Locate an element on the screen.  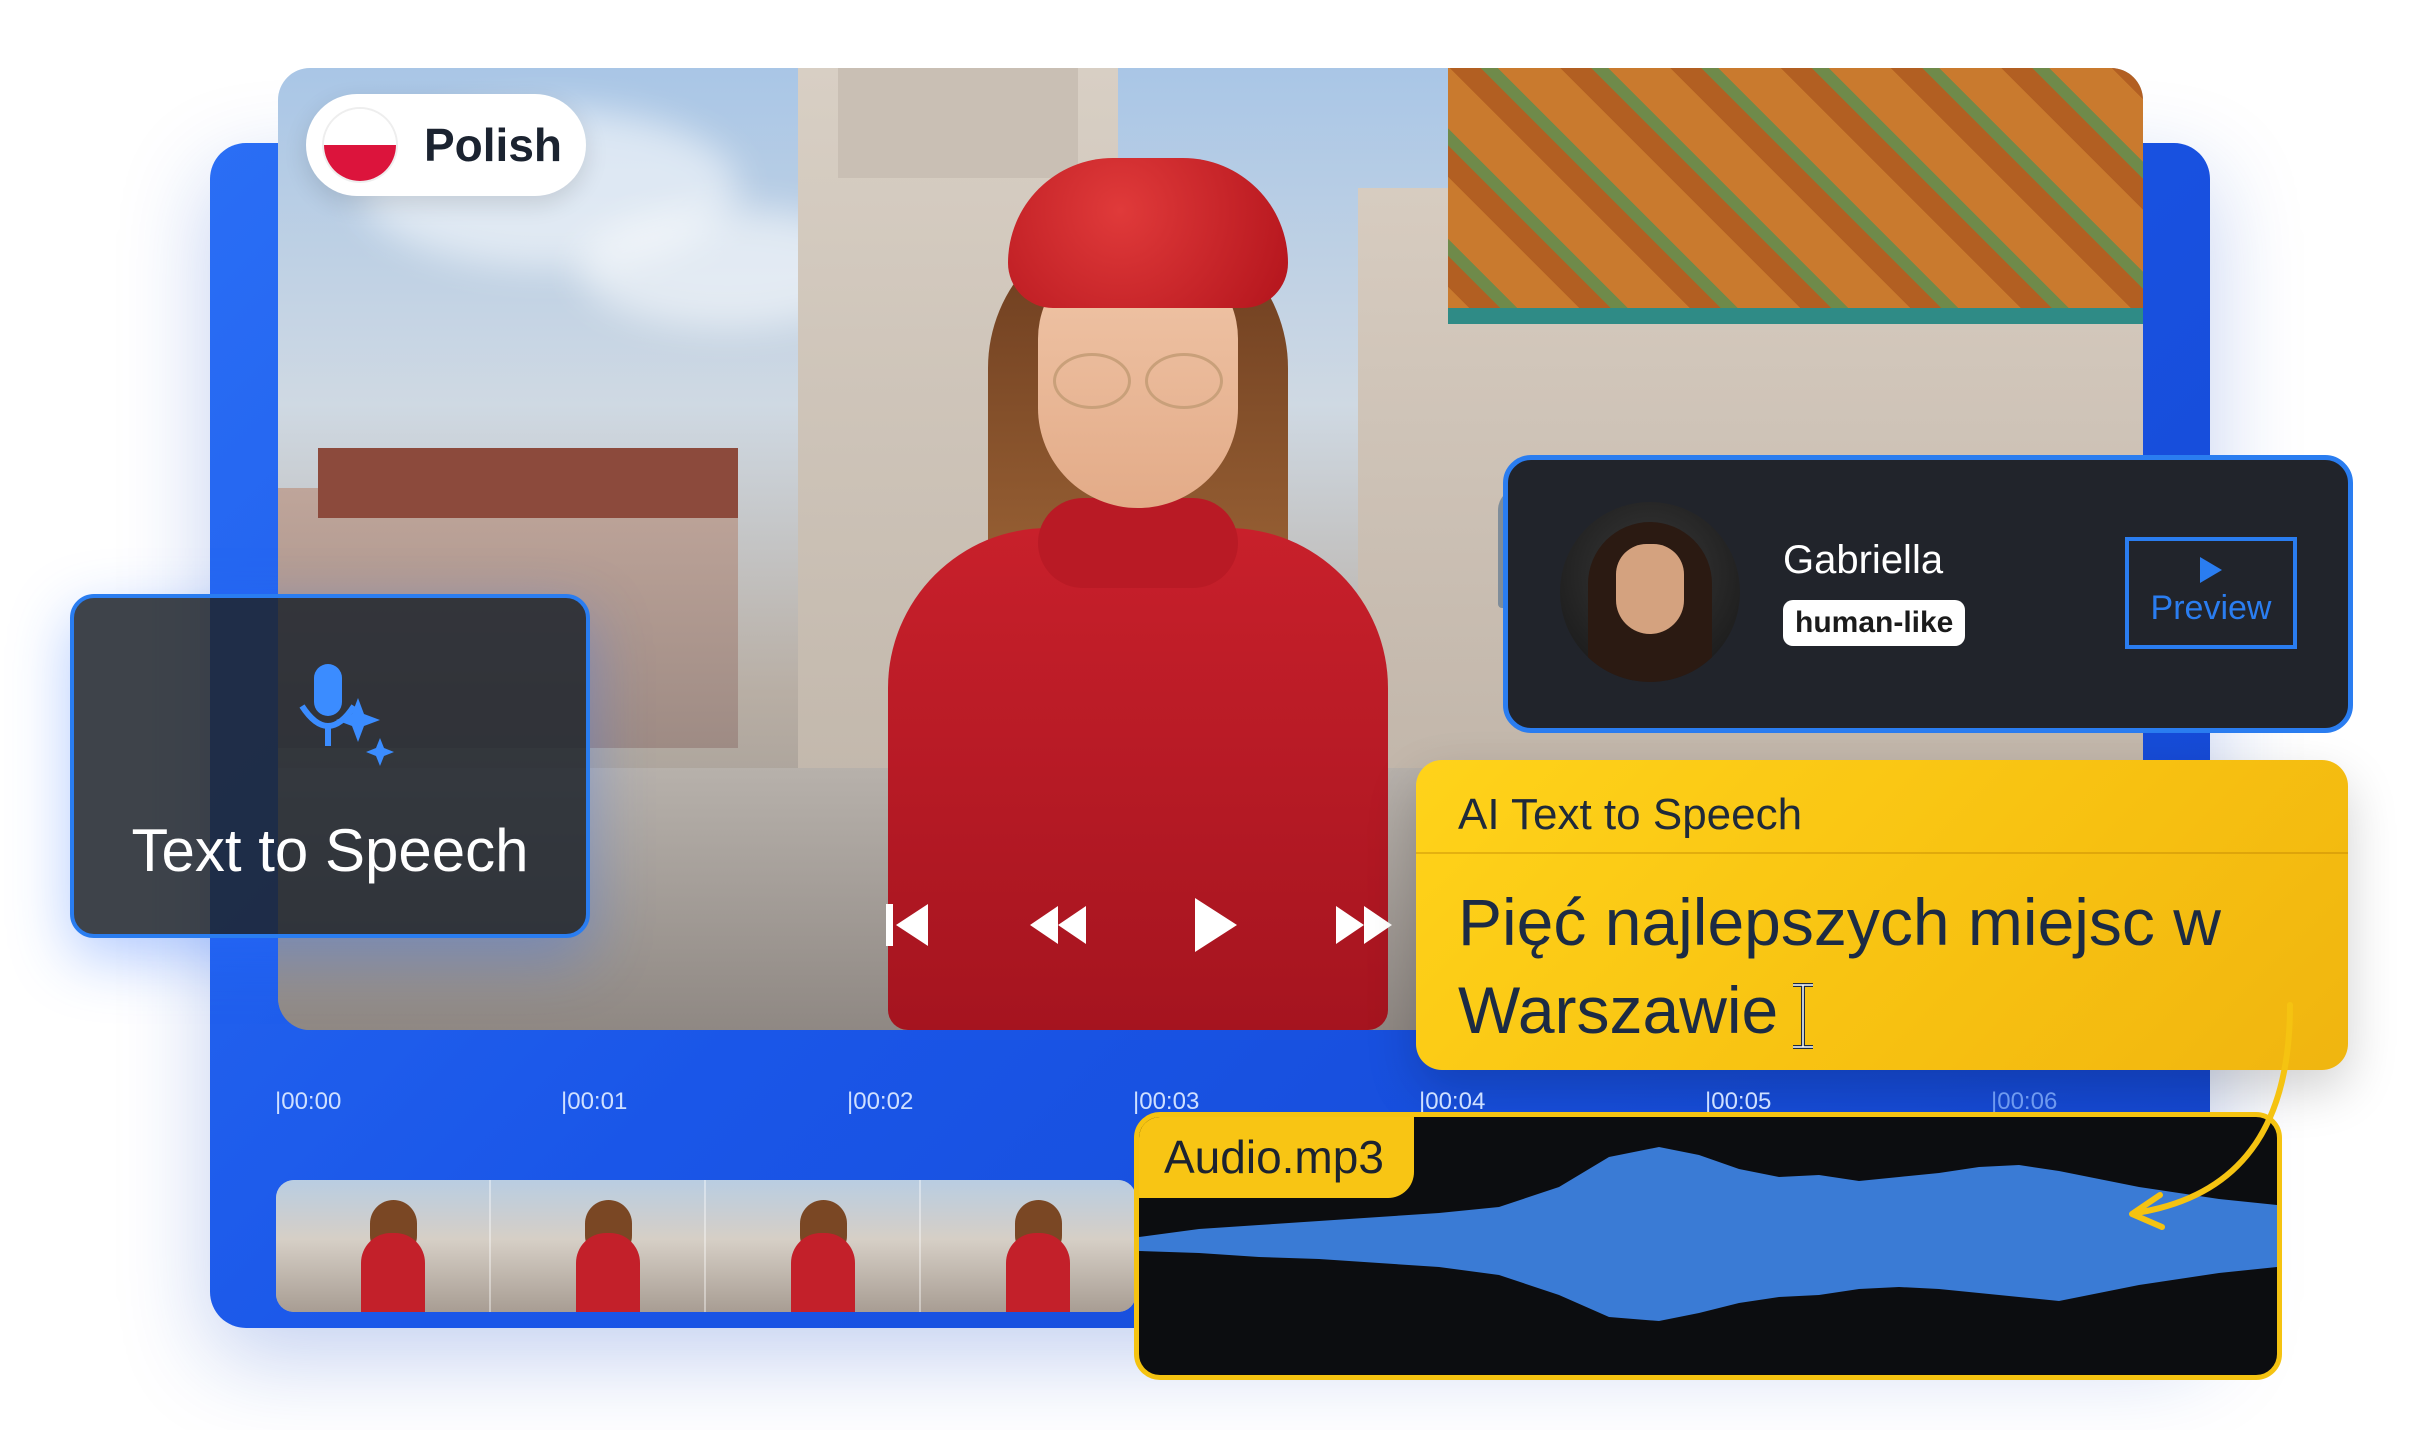
timeline-tick: |00:01 is located at coordinates (594, 1101).